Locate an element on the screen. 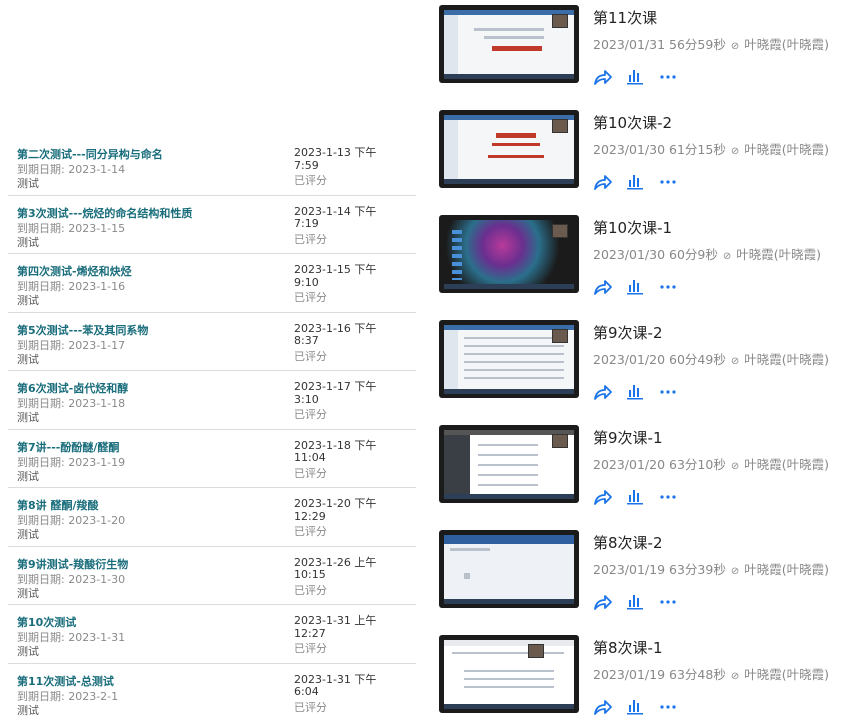 This screenshot has width=851, height=722. lecture-meta: 2023/01/20 63分10秒 ⊘ 叶晓霞(叶晓霞) is located at coordinates (711, 463).